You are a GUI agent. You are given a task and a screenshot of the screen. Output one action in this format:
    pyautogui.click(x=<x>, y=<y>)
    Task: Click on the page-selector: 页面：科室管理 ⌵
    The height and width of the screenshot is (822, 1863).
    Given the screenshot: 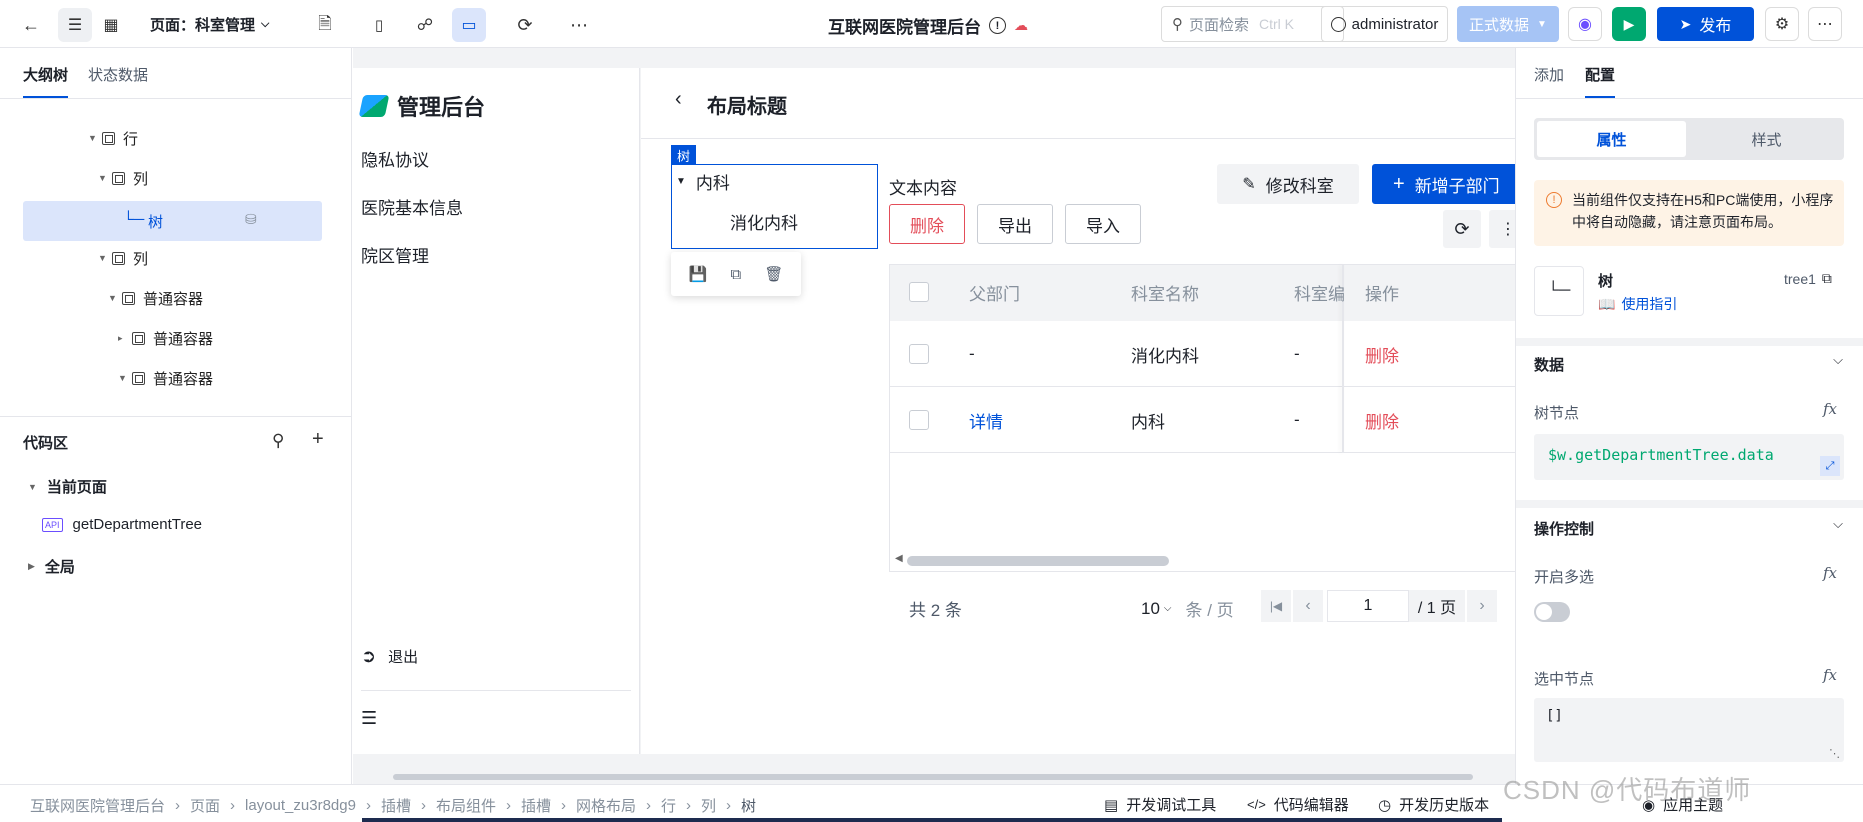 What is the action you would take?
    pyautogui.click(x=209, y=24)
    